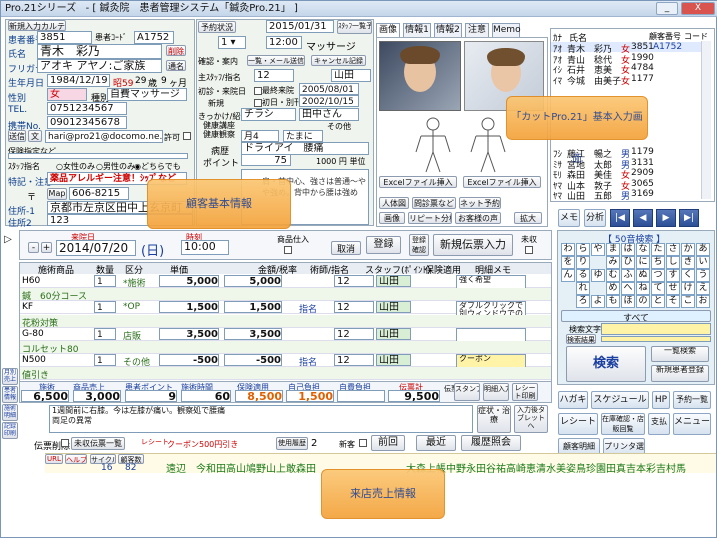 The height and width of the screenshot is (538, 717). What do you see at coordinates (478, 218) in the screenshot?
I see `customer-voice-button: お客様の声` at bounding box center [478, 218].